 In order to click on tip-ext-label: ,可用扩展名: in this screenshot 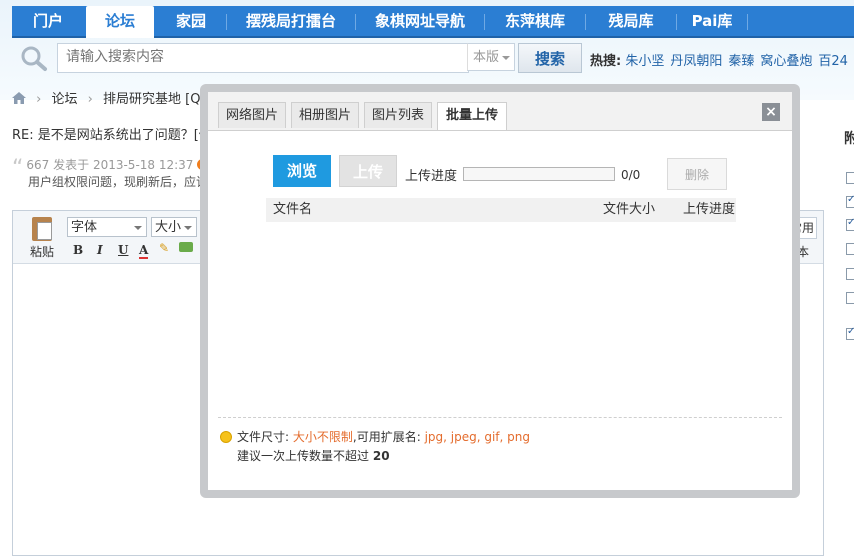, I will do `click(387, 437)`.